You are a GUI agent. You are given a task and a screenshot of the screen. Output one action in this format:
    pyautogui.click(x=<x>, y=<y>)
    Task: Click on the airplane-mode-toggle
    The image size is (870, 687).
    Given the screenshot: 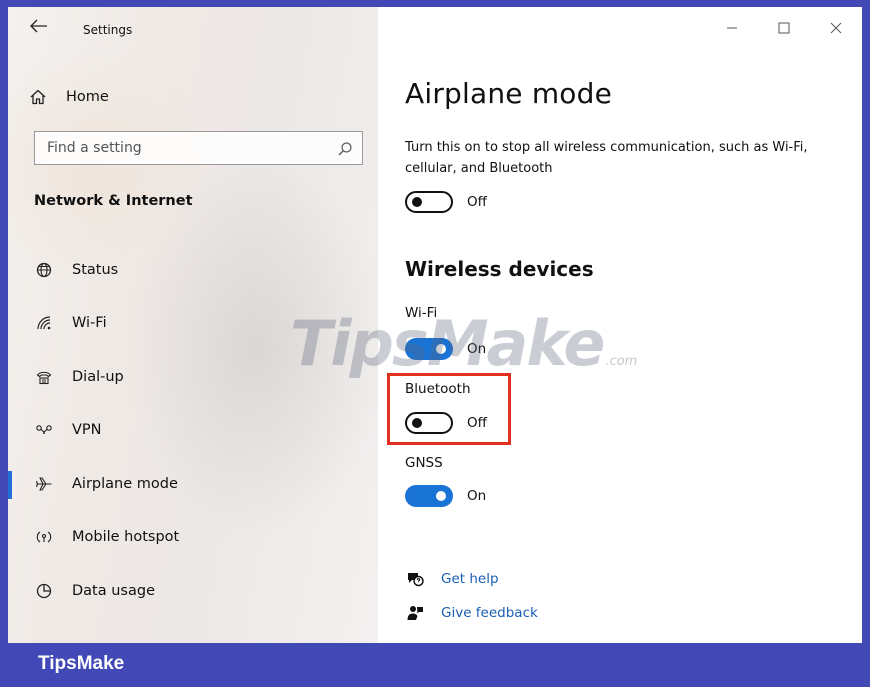 What is the action you would take?
    pyautogui.click(x=429, y=202)
    